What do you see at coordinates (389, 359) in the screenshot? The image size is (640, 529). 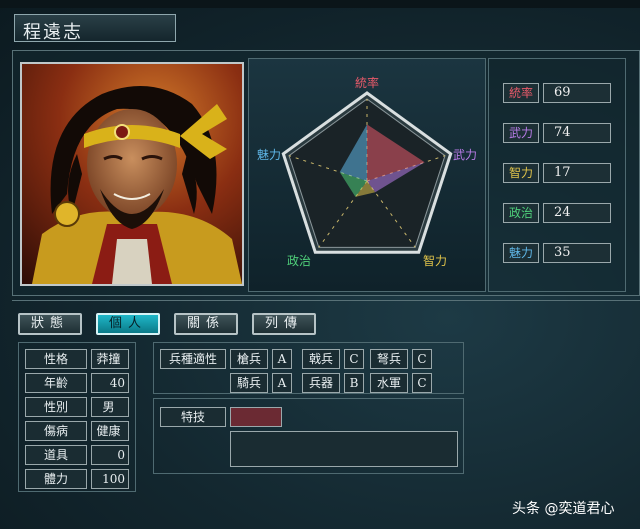 I see `aptitude-unit-2: 弩兵` at bounding box center [389, 359].